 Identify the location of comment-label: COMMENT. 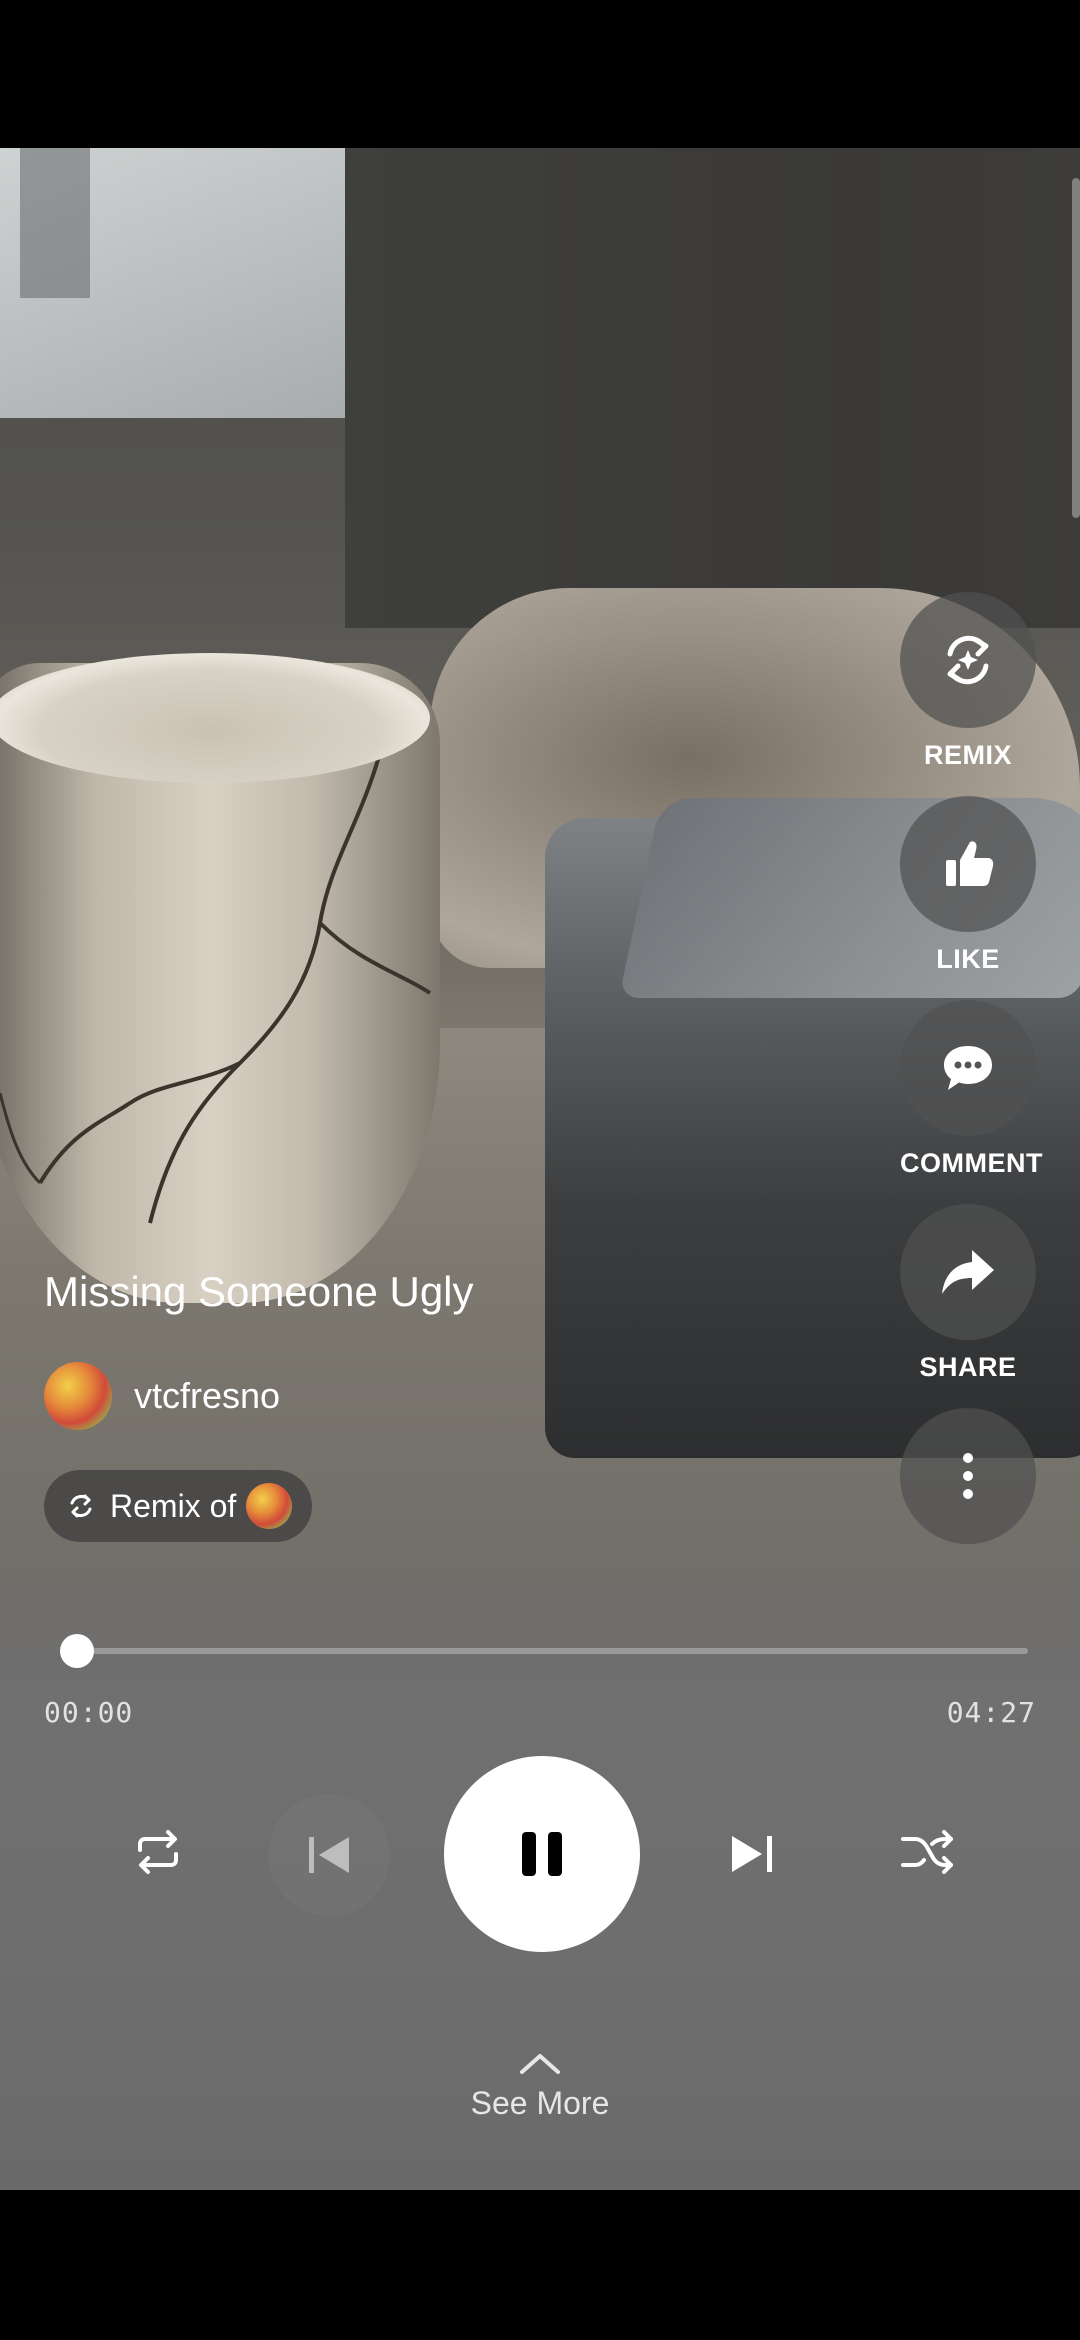
(971, 1163).